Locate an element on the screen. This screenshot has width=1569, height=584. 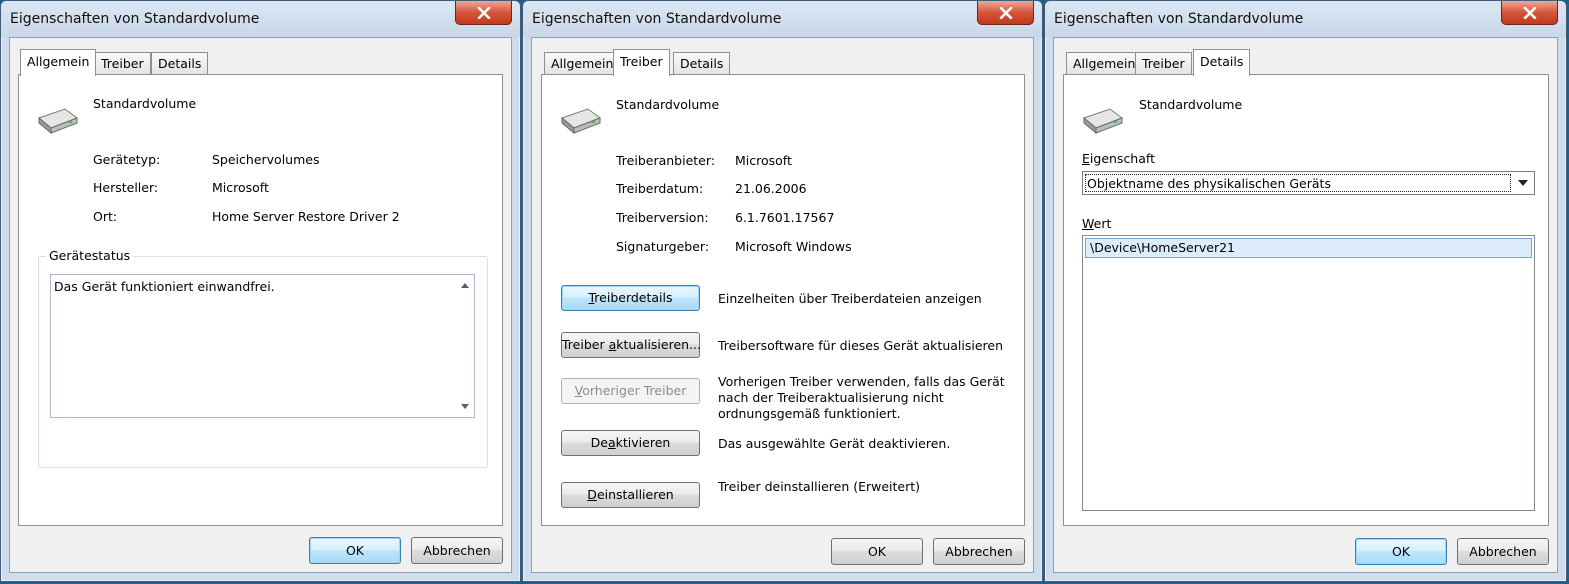
list-item: \Device\HomeServer21 is located at coordinates (1308, 248).